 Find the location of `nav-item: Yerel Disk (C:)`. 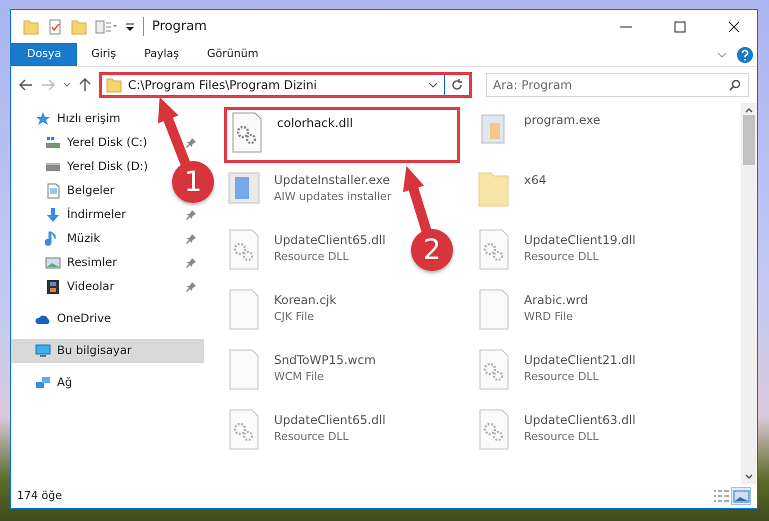

nav-item: Yerel Disk (C:) is located at coordinates (107, 143).